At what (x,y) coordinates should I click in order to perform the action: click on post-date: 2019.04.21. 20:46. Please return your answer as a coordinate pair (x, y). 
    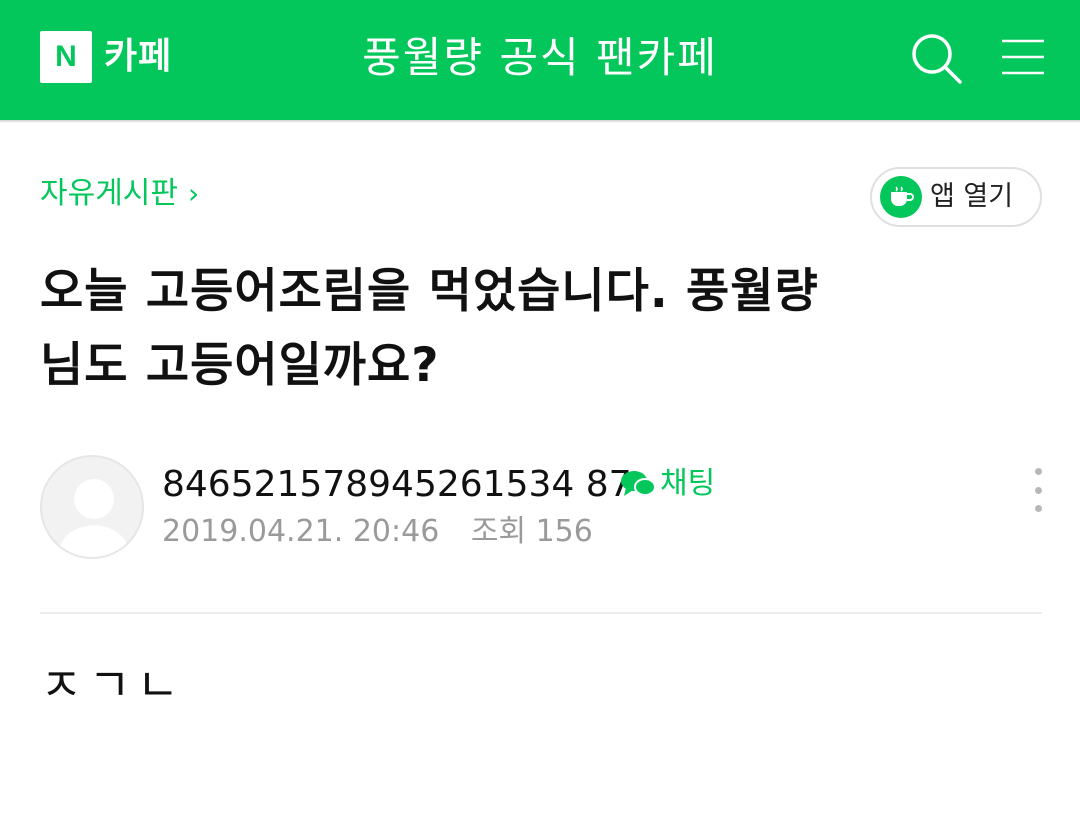
    Looking at the image, I should click on (301, 531).